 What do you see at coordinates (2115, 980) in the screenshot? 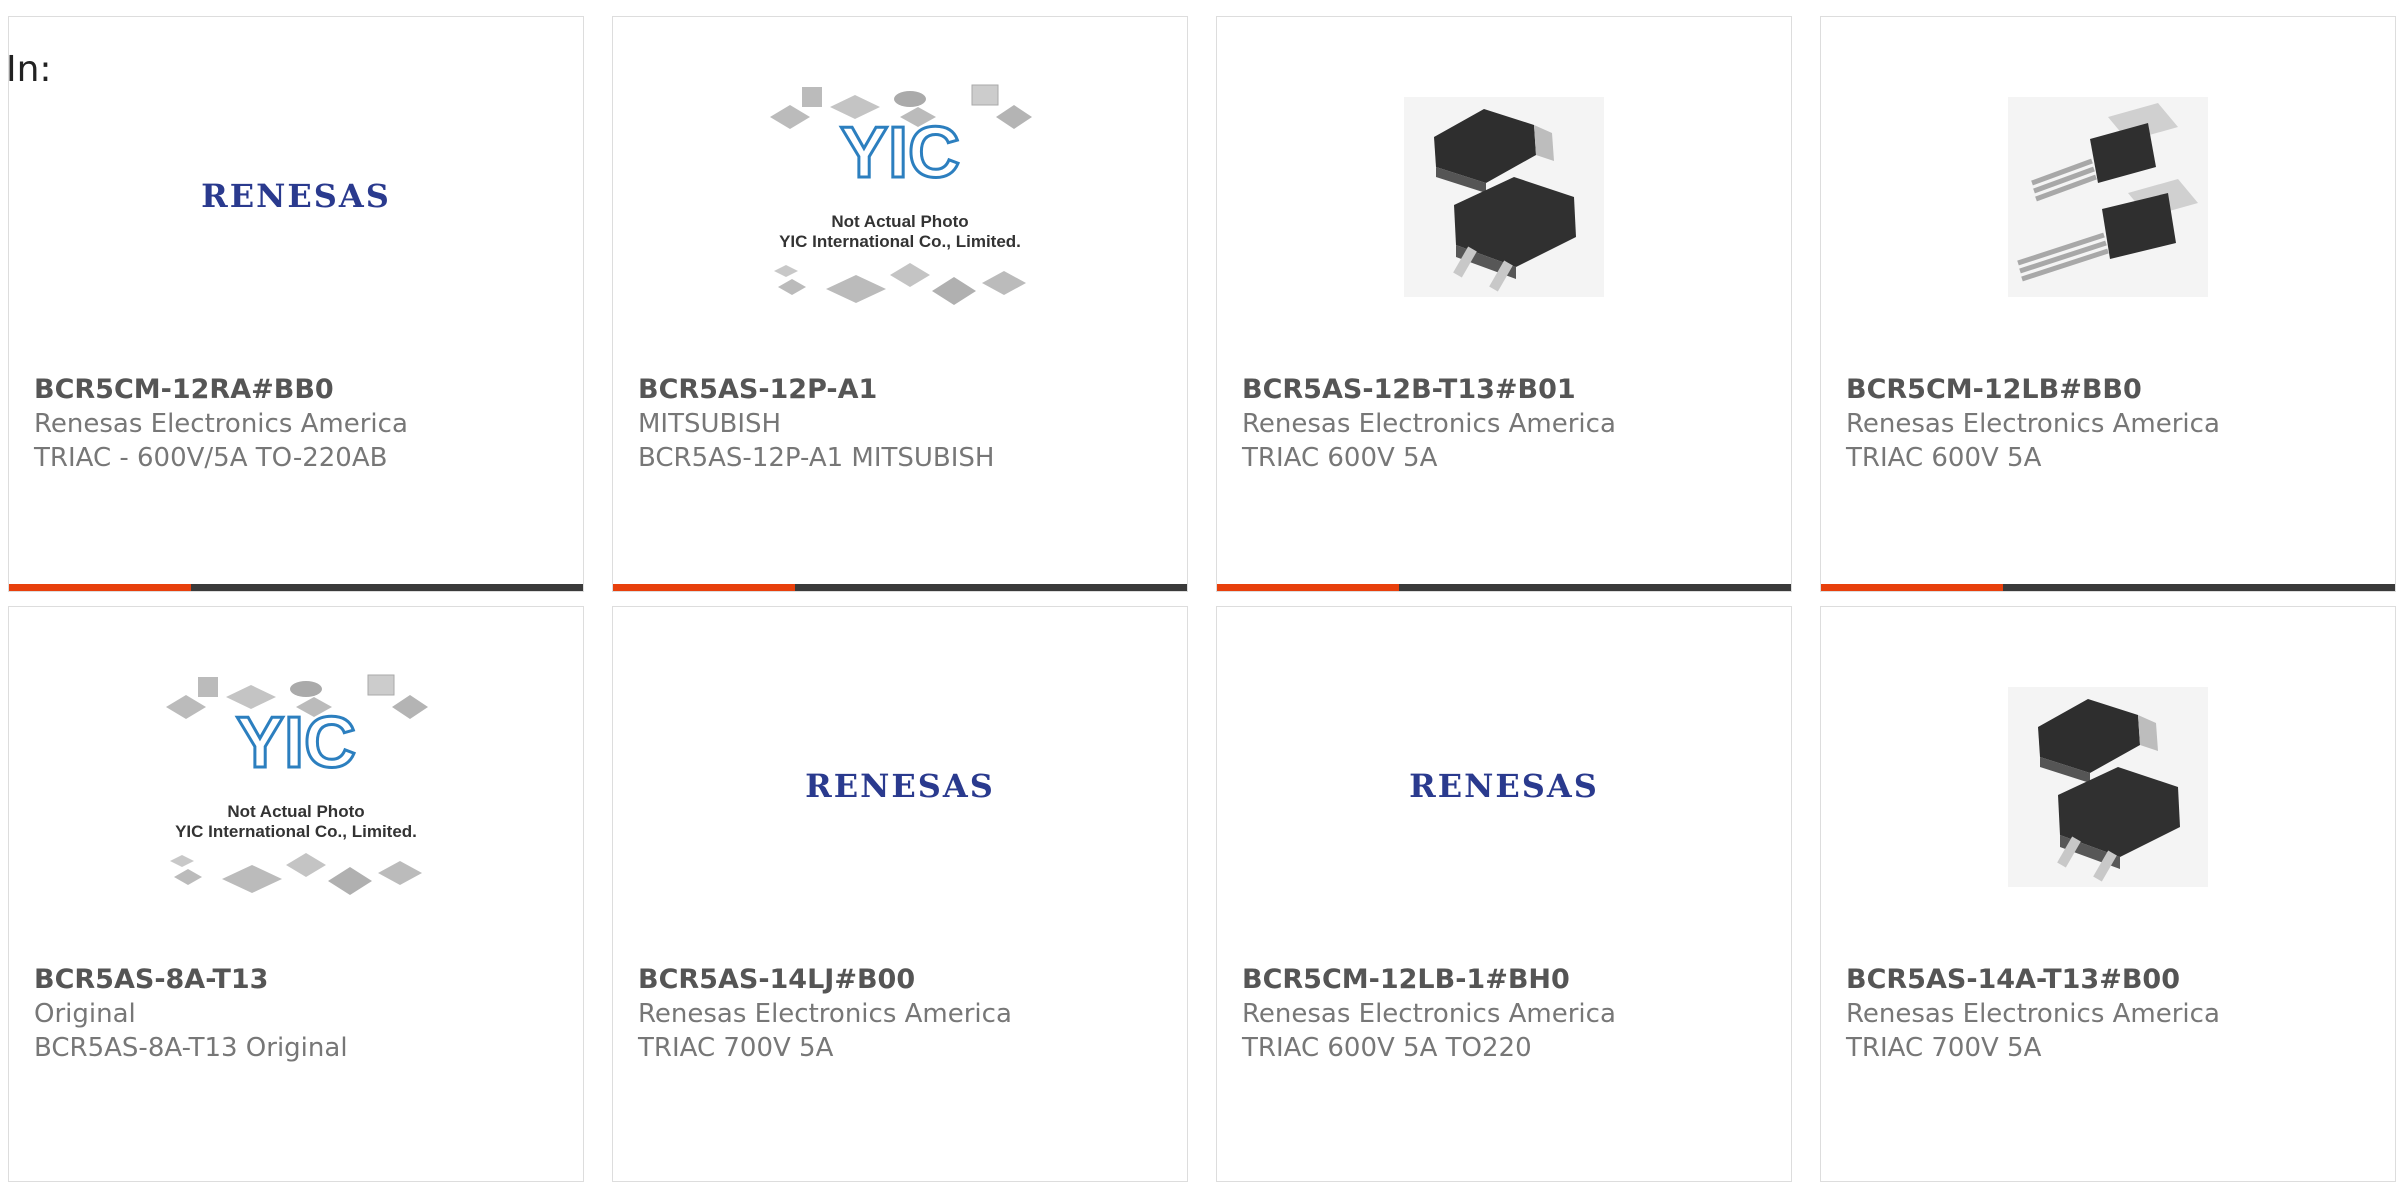
I see `part-number: BCR5AS-14A-T13#B00` at bounding box center [2115, 980].